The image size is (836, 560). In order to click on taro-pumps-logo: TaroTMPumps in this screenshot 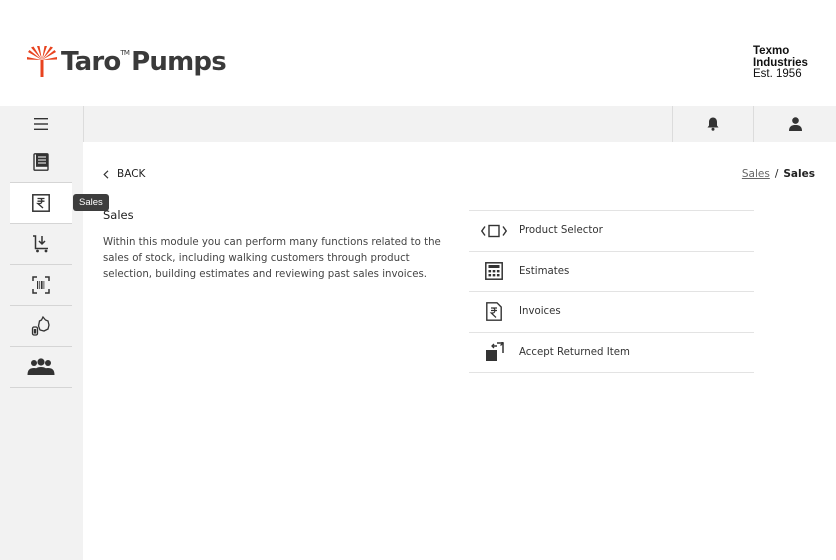, I will do `click(126, 62)`.